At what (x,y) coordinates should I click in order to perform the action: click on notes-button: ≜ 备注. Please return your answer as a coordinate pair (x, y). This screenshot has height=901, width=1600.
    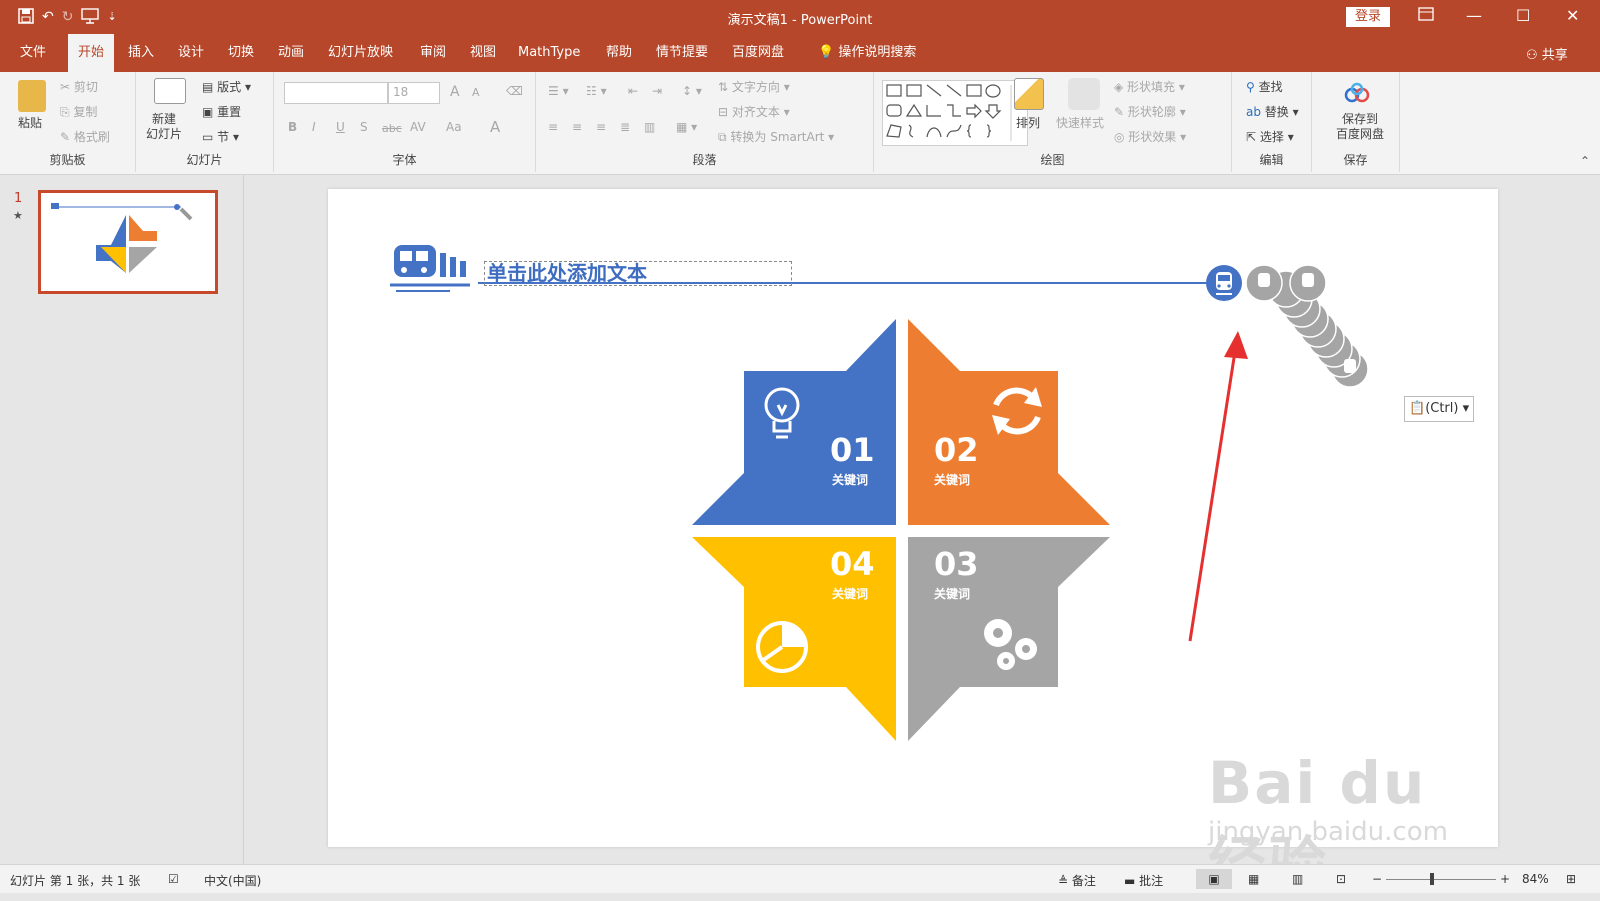
    Looking at the image, I should click on (1077, 880).